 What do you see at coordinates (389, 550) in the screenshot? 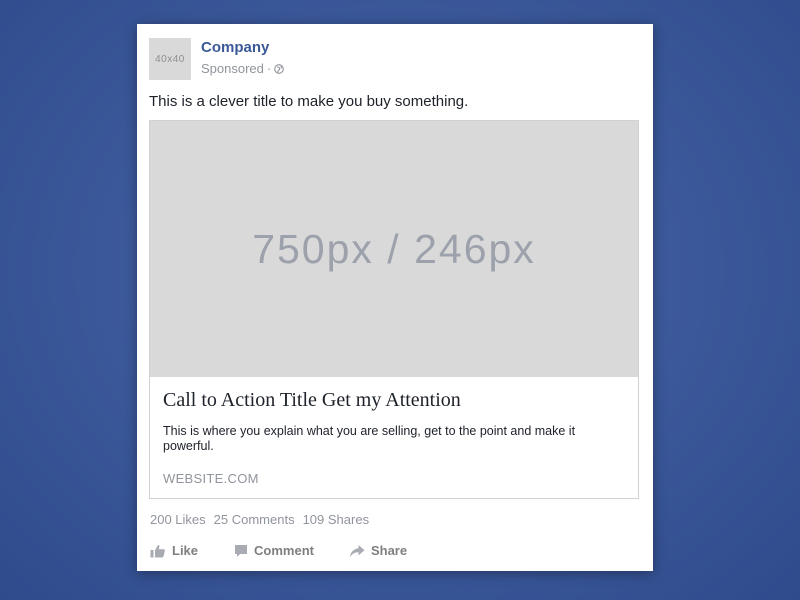
I see `share-label: Share` at bounding box center [389, 550].